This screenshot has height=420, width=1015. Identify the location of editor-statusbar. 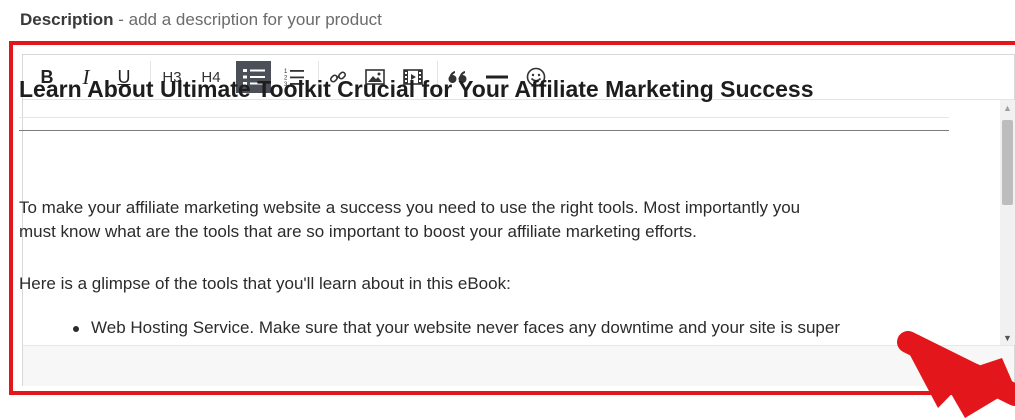
(518, 365).